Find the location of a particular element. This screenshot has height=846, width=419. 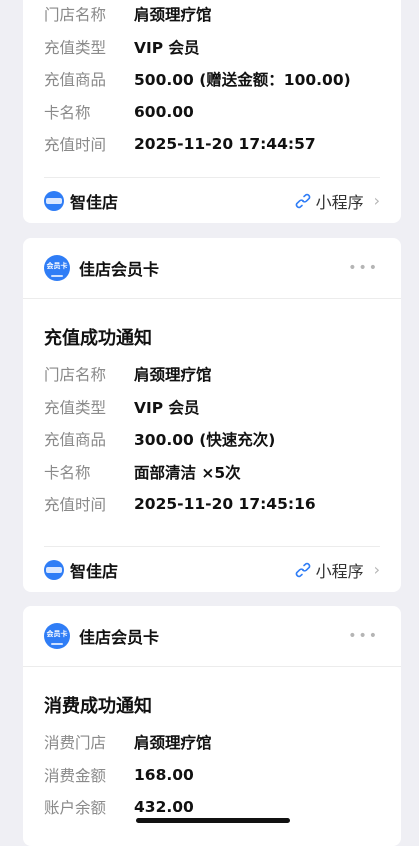

row-label: 账户余额 is located at coordinates (75, 808).